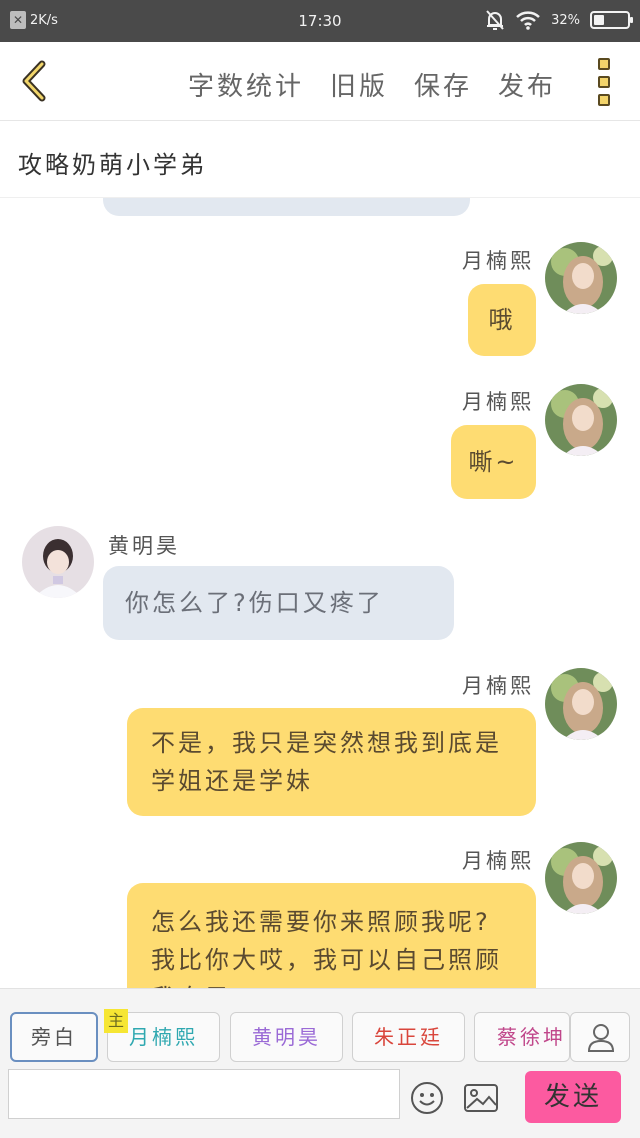 This screenshot has height=1138, width=640. I want to click on role-button-cai-xukun: 蔡徐坤, so click(522, 1037).